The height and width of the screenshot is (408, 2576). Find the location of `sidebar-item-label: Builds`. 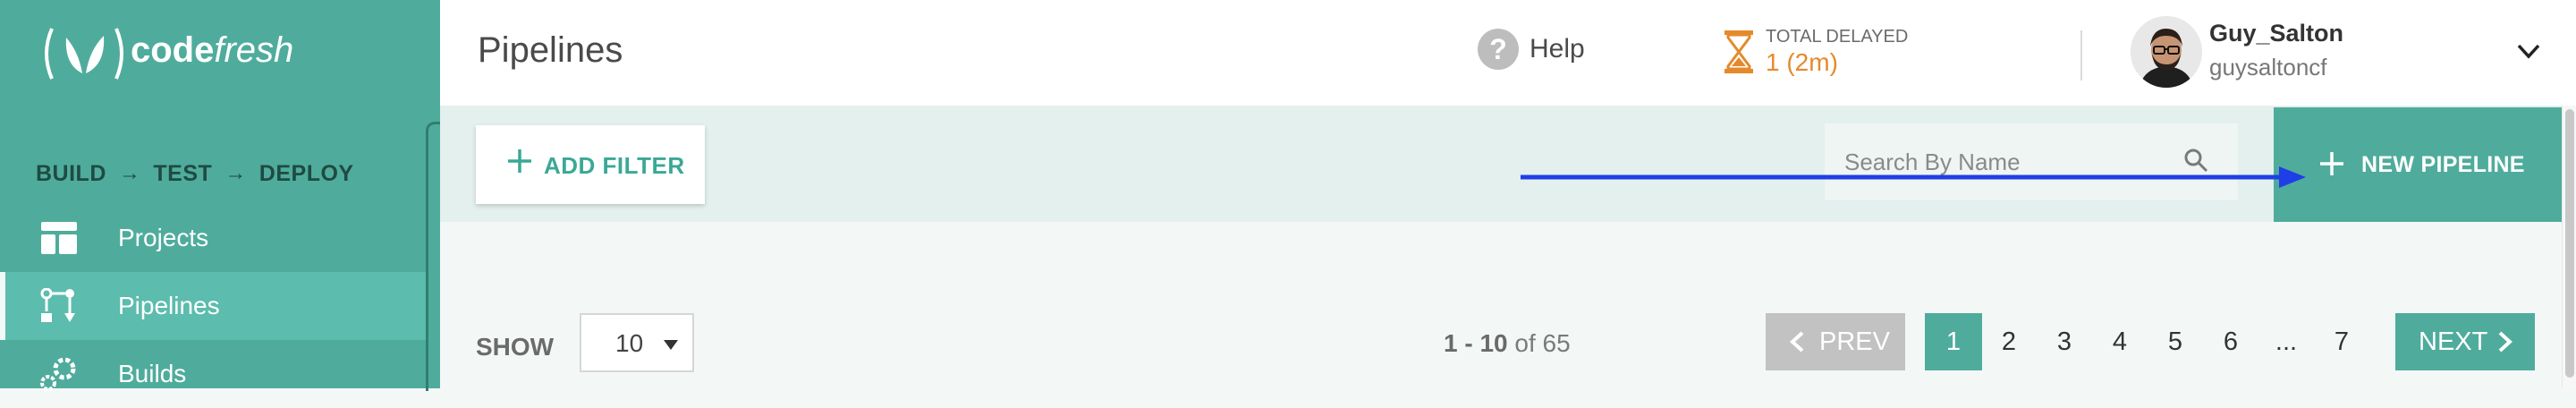

sidebar-item-label: Builds is located at coordinates (152, 373).